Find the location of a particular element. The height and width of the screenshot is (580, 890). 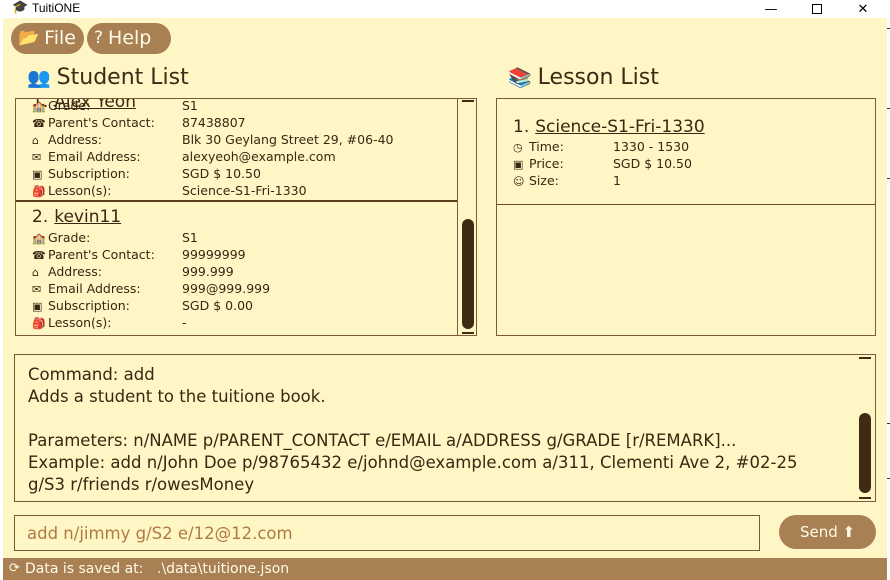

lesson-list-heading: 📚 Lesson List is located at coordinates (583, 78).